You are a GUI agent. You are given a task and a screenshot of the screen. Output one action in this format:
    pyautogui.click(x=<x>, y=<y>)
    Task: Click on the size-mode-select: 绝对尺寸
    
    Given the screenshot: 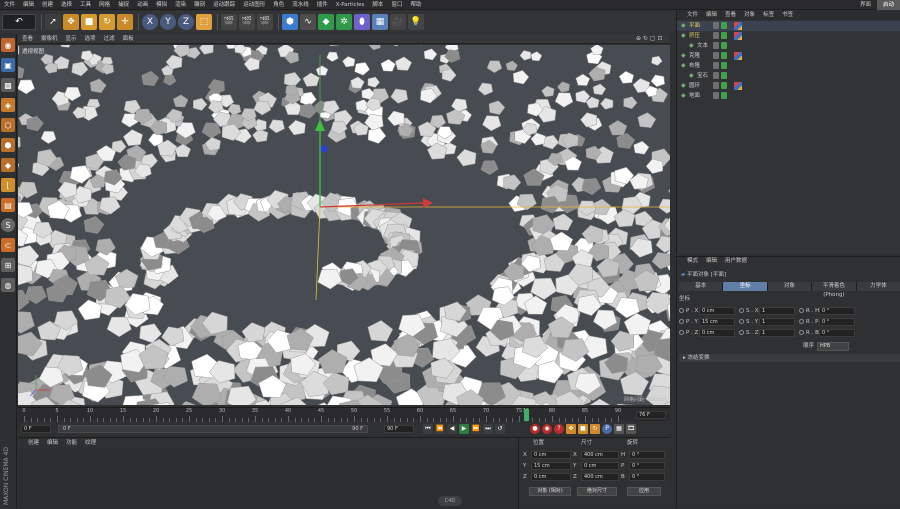 What is the action you would take?
    pyautogui.click(x=597, y=491)
    